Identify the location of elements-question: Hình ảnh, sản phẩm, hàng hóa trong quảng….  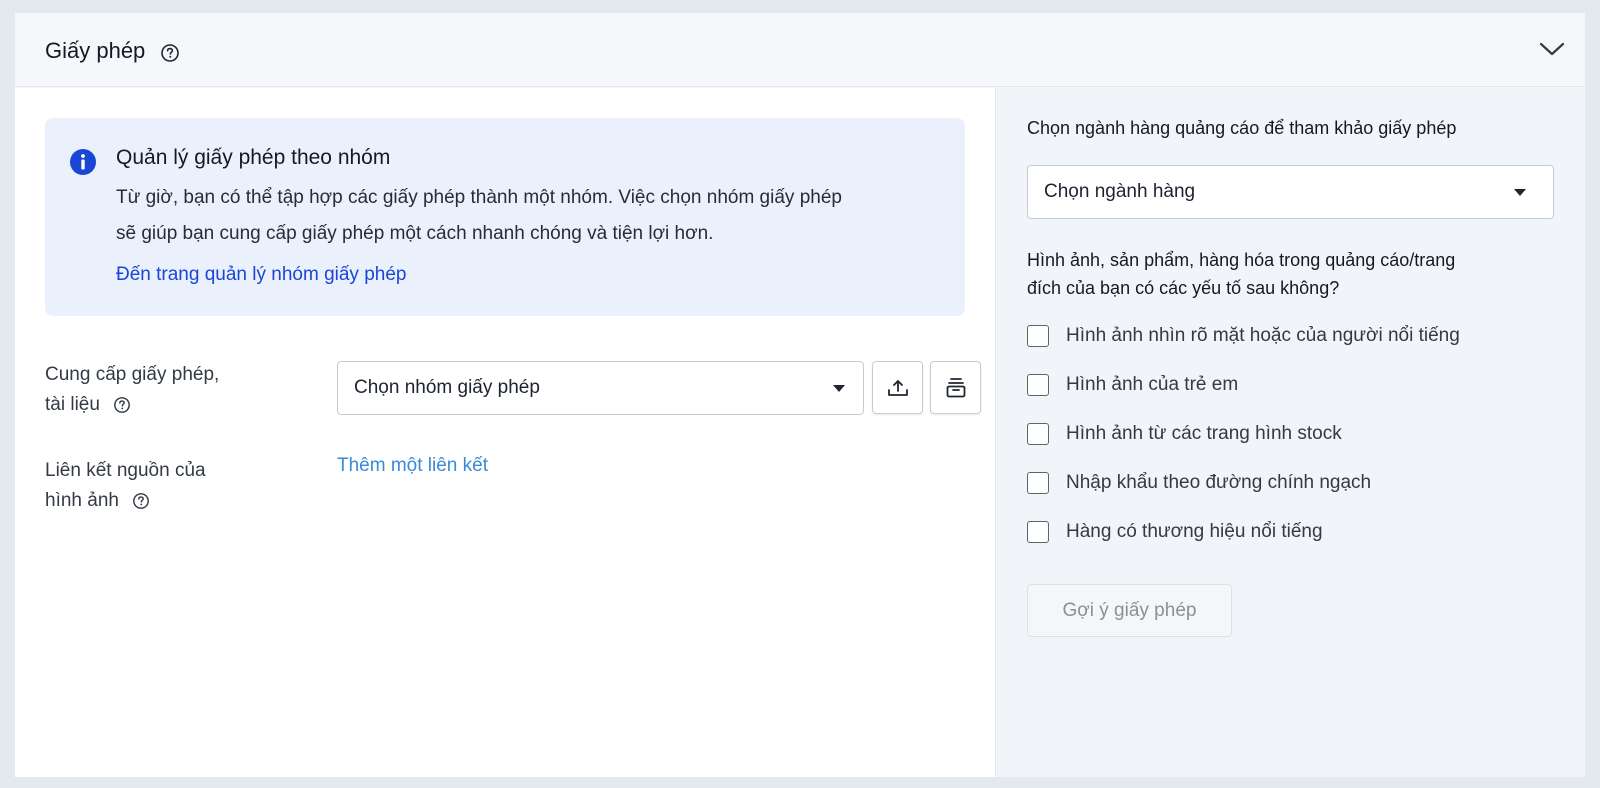
(1287, 274).